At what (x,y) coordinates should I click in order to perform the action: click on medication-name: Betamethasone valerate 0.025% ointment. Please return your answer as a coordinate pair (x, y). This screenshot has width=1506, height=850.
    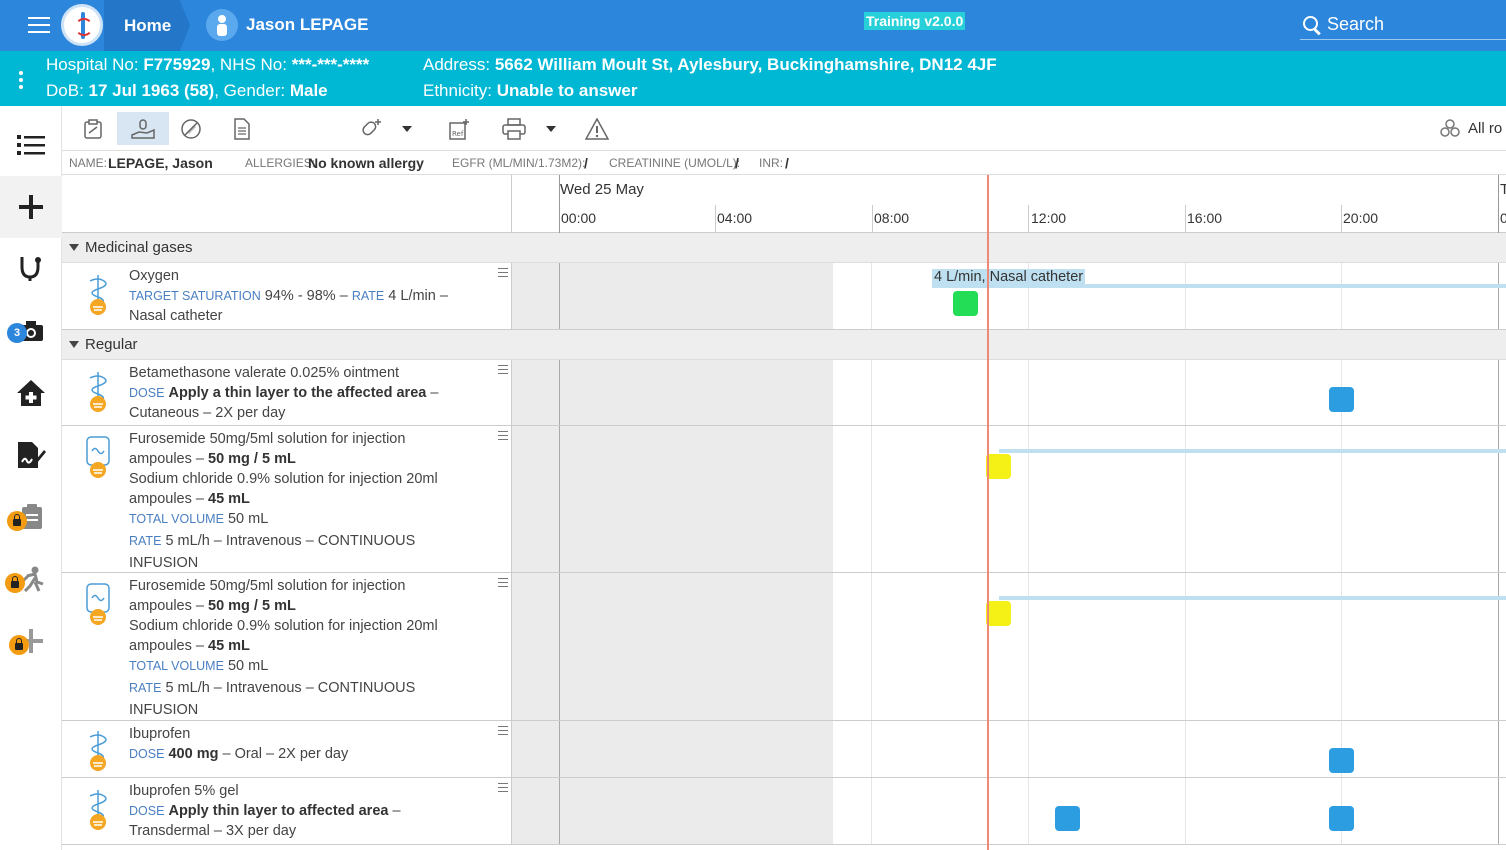
    Looking at the image, I should click on (264, 373).